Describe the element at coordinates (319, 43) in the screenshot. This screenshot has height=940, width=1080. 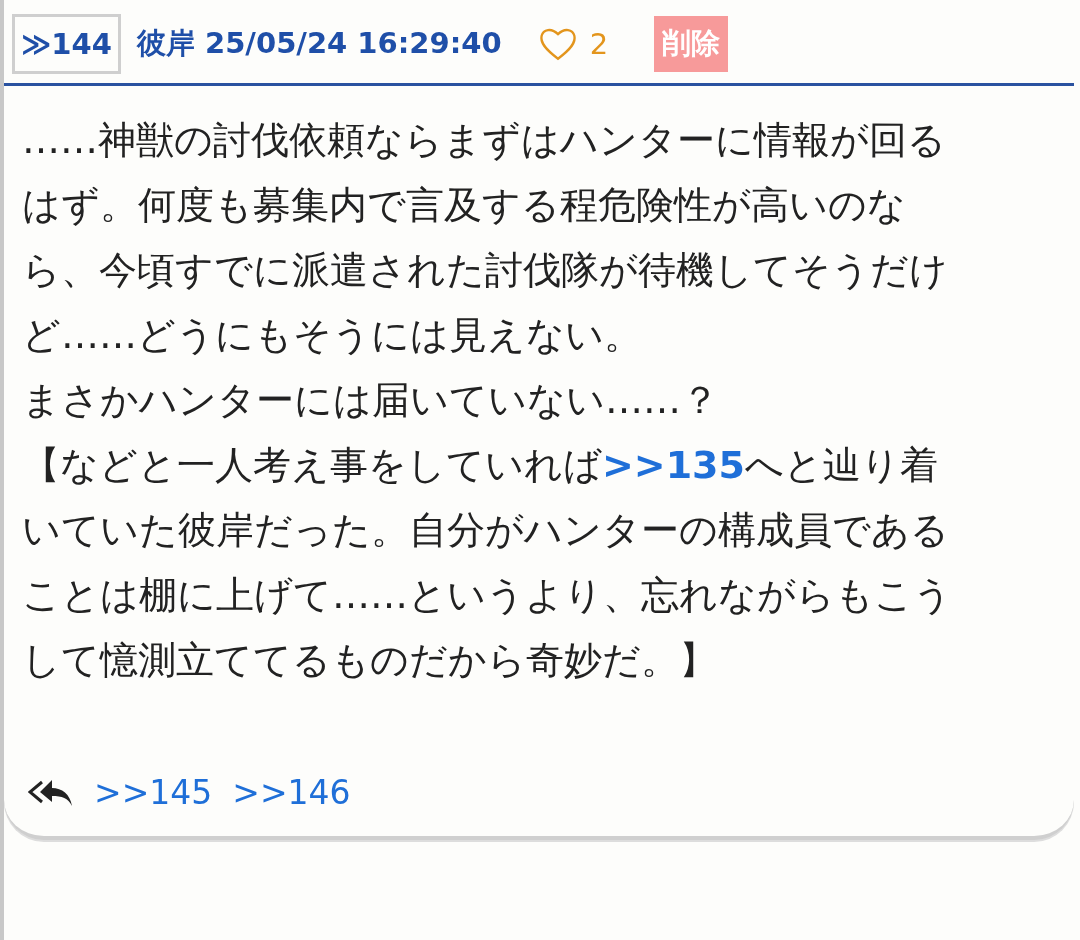
I see `author-timestamp: 彼岸 25/05/24 16:29:40` at that location.